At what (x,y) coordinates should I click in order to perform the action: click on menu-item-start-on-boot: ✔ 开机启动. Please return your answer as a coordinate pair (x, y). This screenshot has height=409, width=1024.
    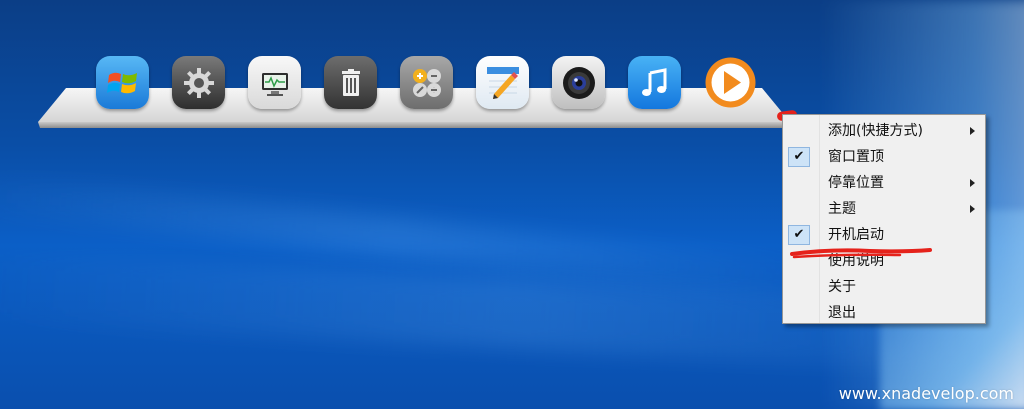
    Looking at the image, I should click on (884, 235).